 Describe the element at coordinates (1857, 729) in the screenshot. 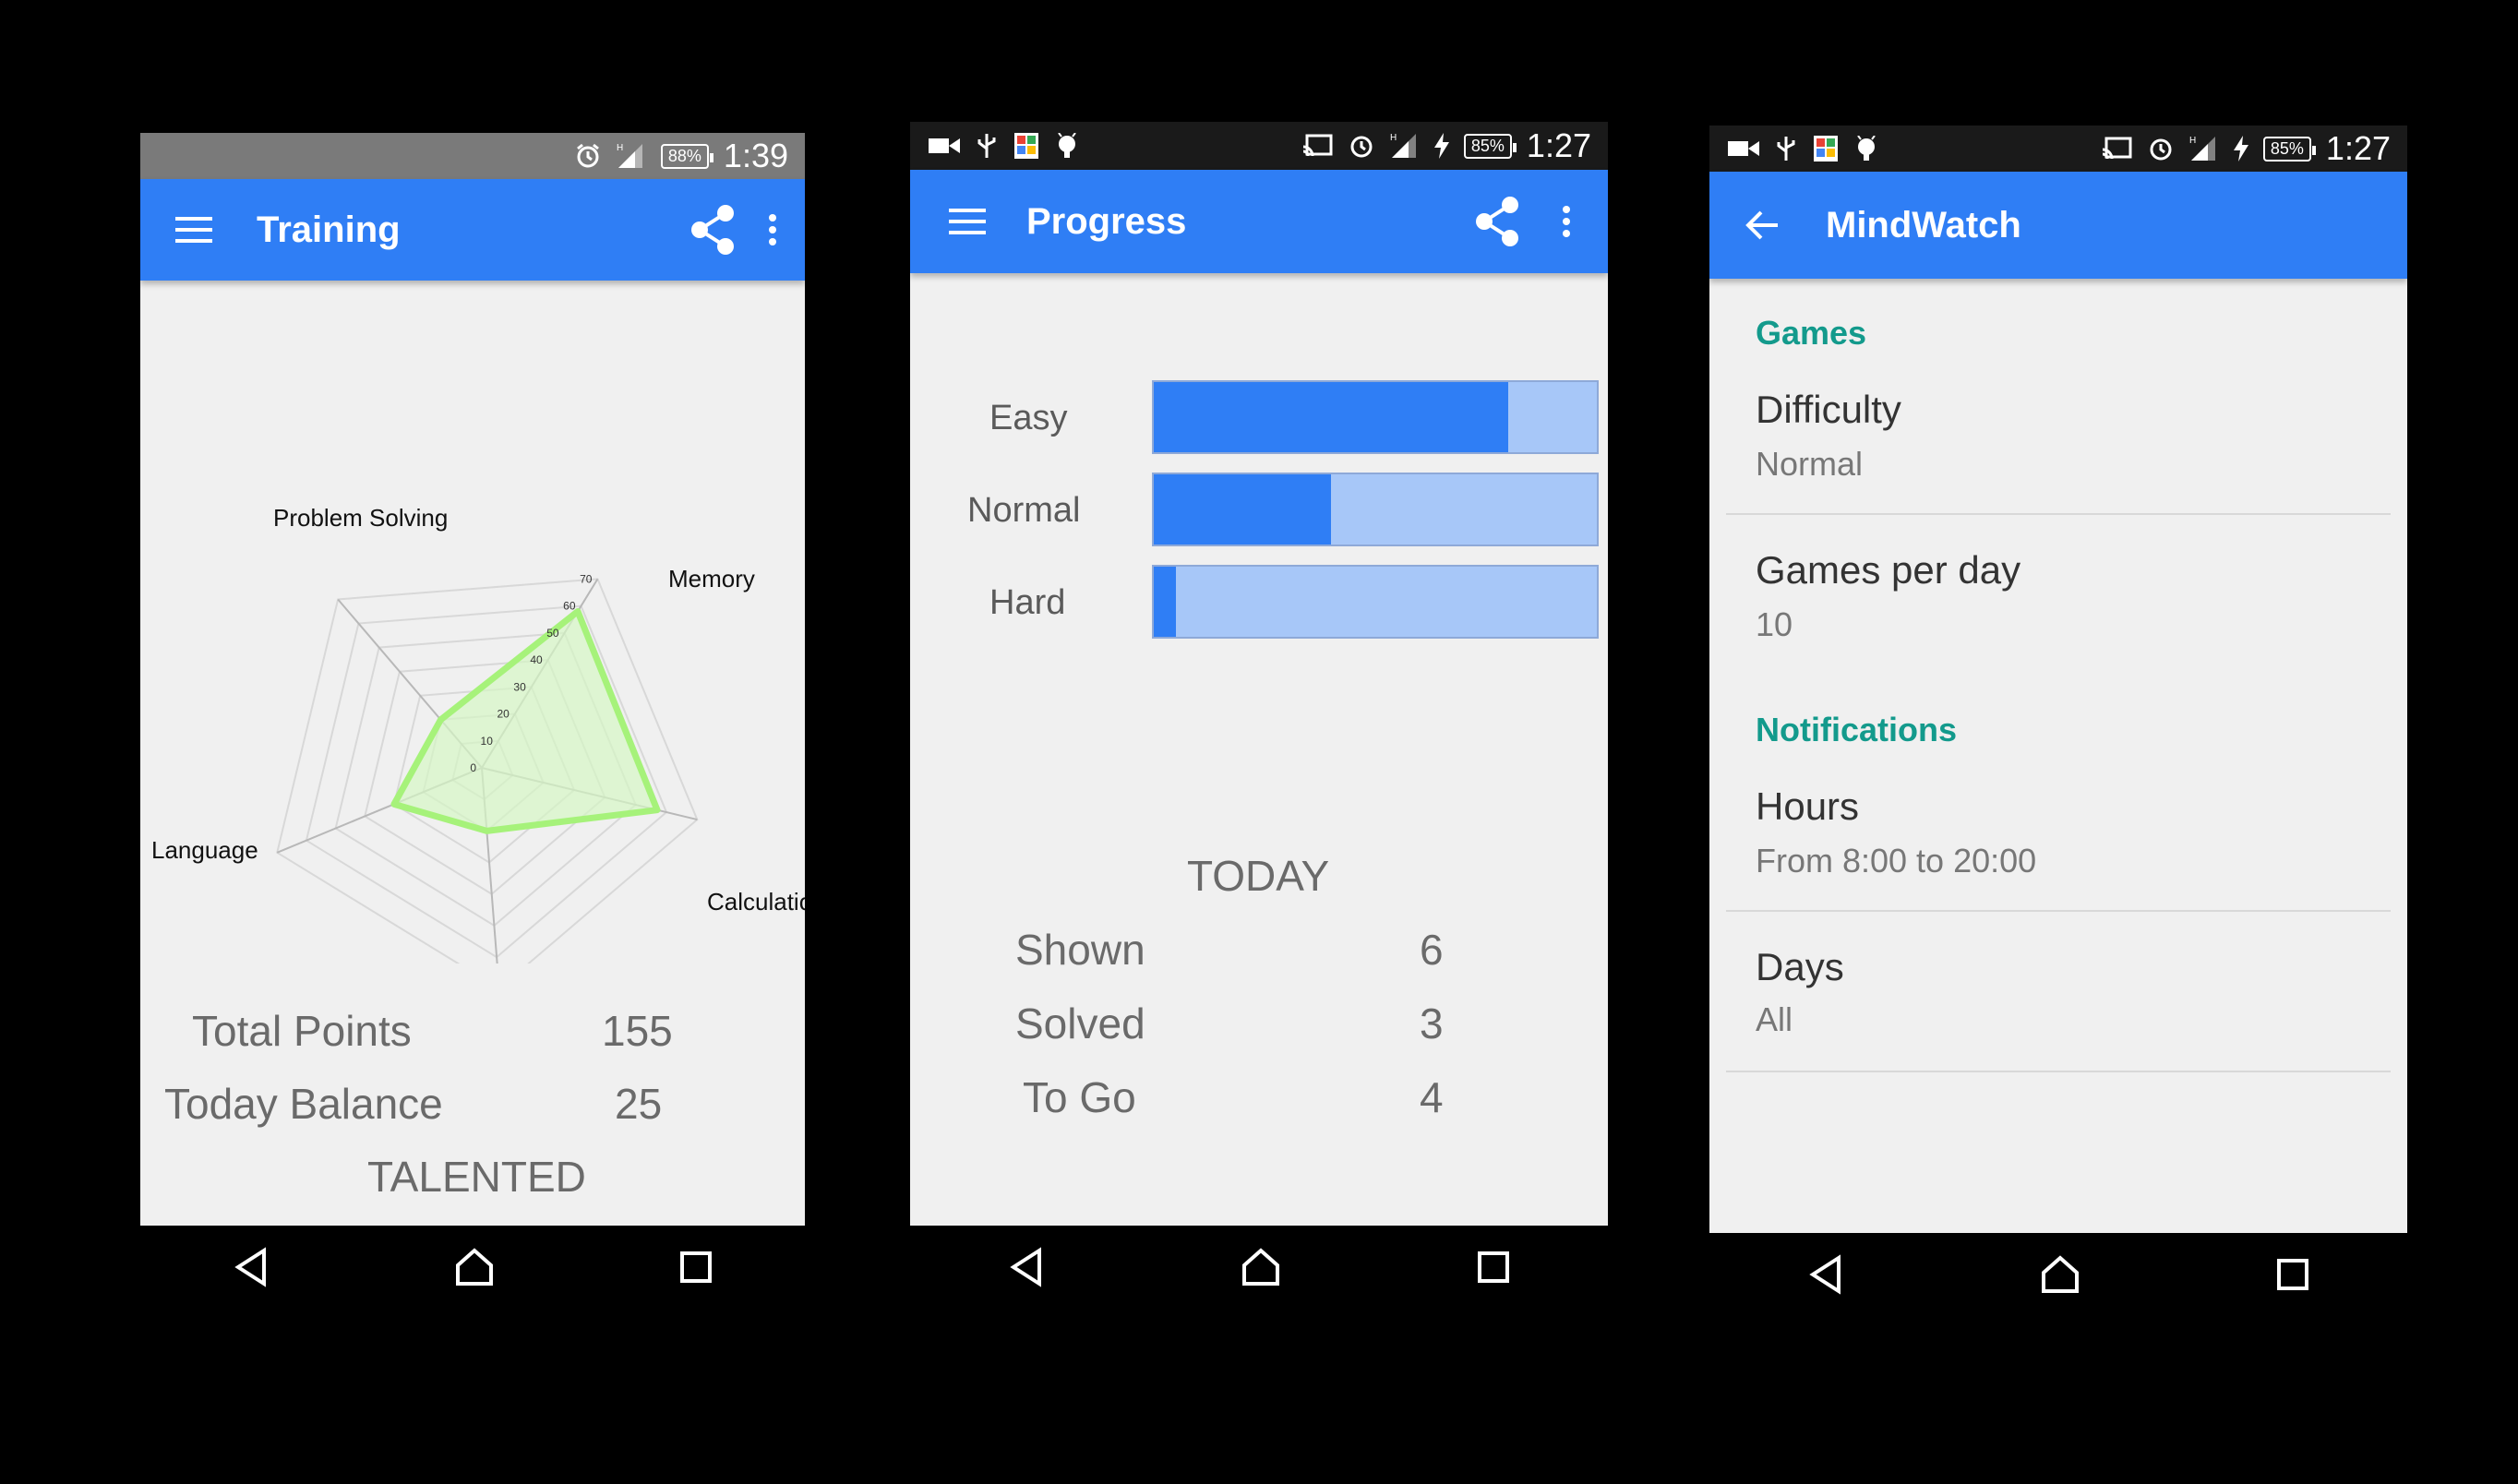

I see `section-header-notifications: Notifications` at that location.